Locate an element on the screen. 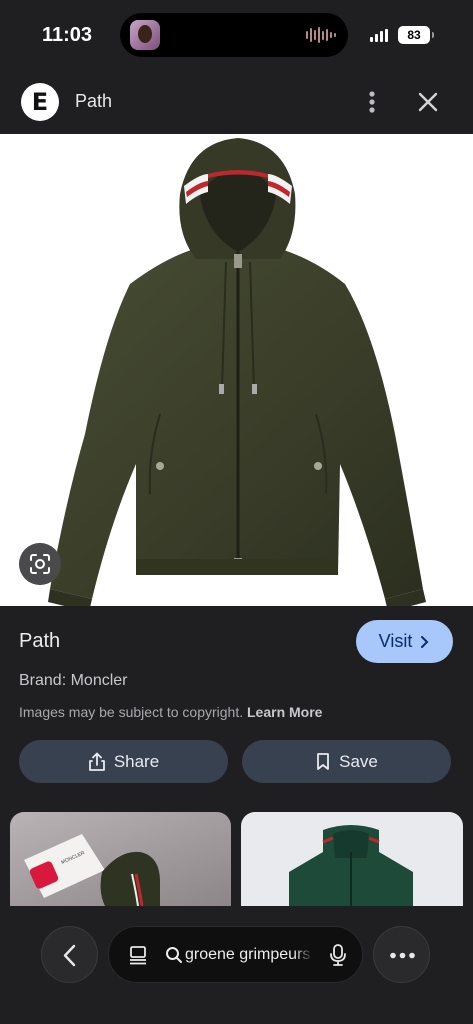 The width and height of the screenshot is (473, 1024). save-label: Save is located at coordinates (358, 761).